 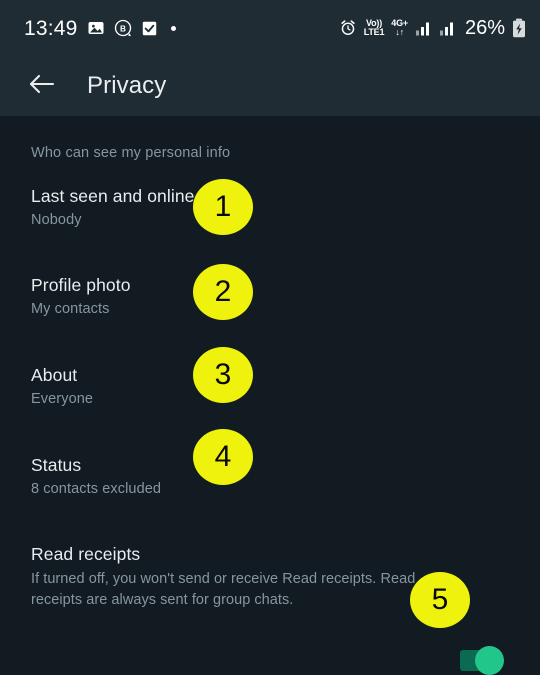 I want to click on setting-value: Everyone, so click(x=62, y=399).